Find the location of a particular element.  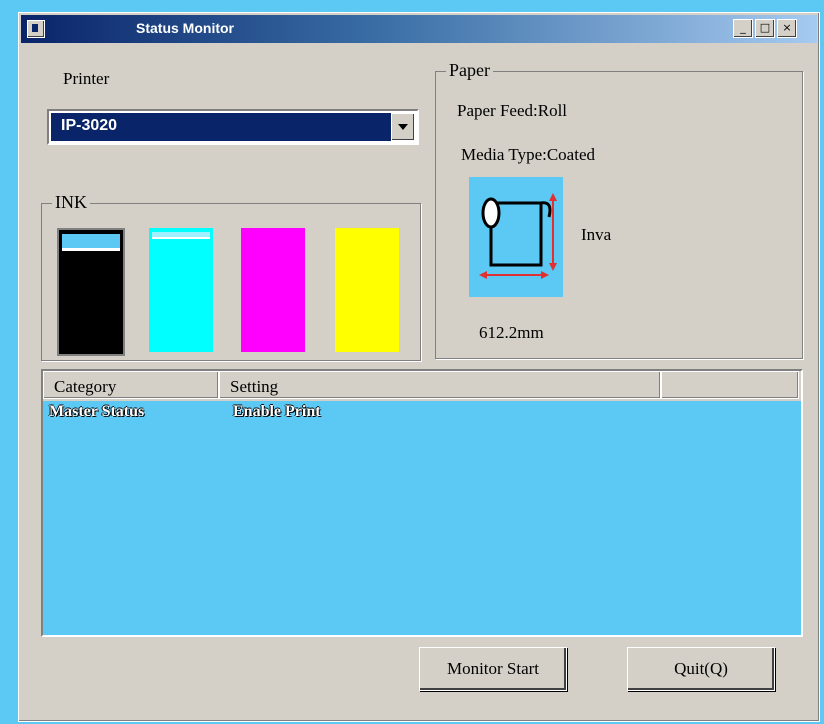

window-title: Status Monitor is located at coordinates (185, 28).